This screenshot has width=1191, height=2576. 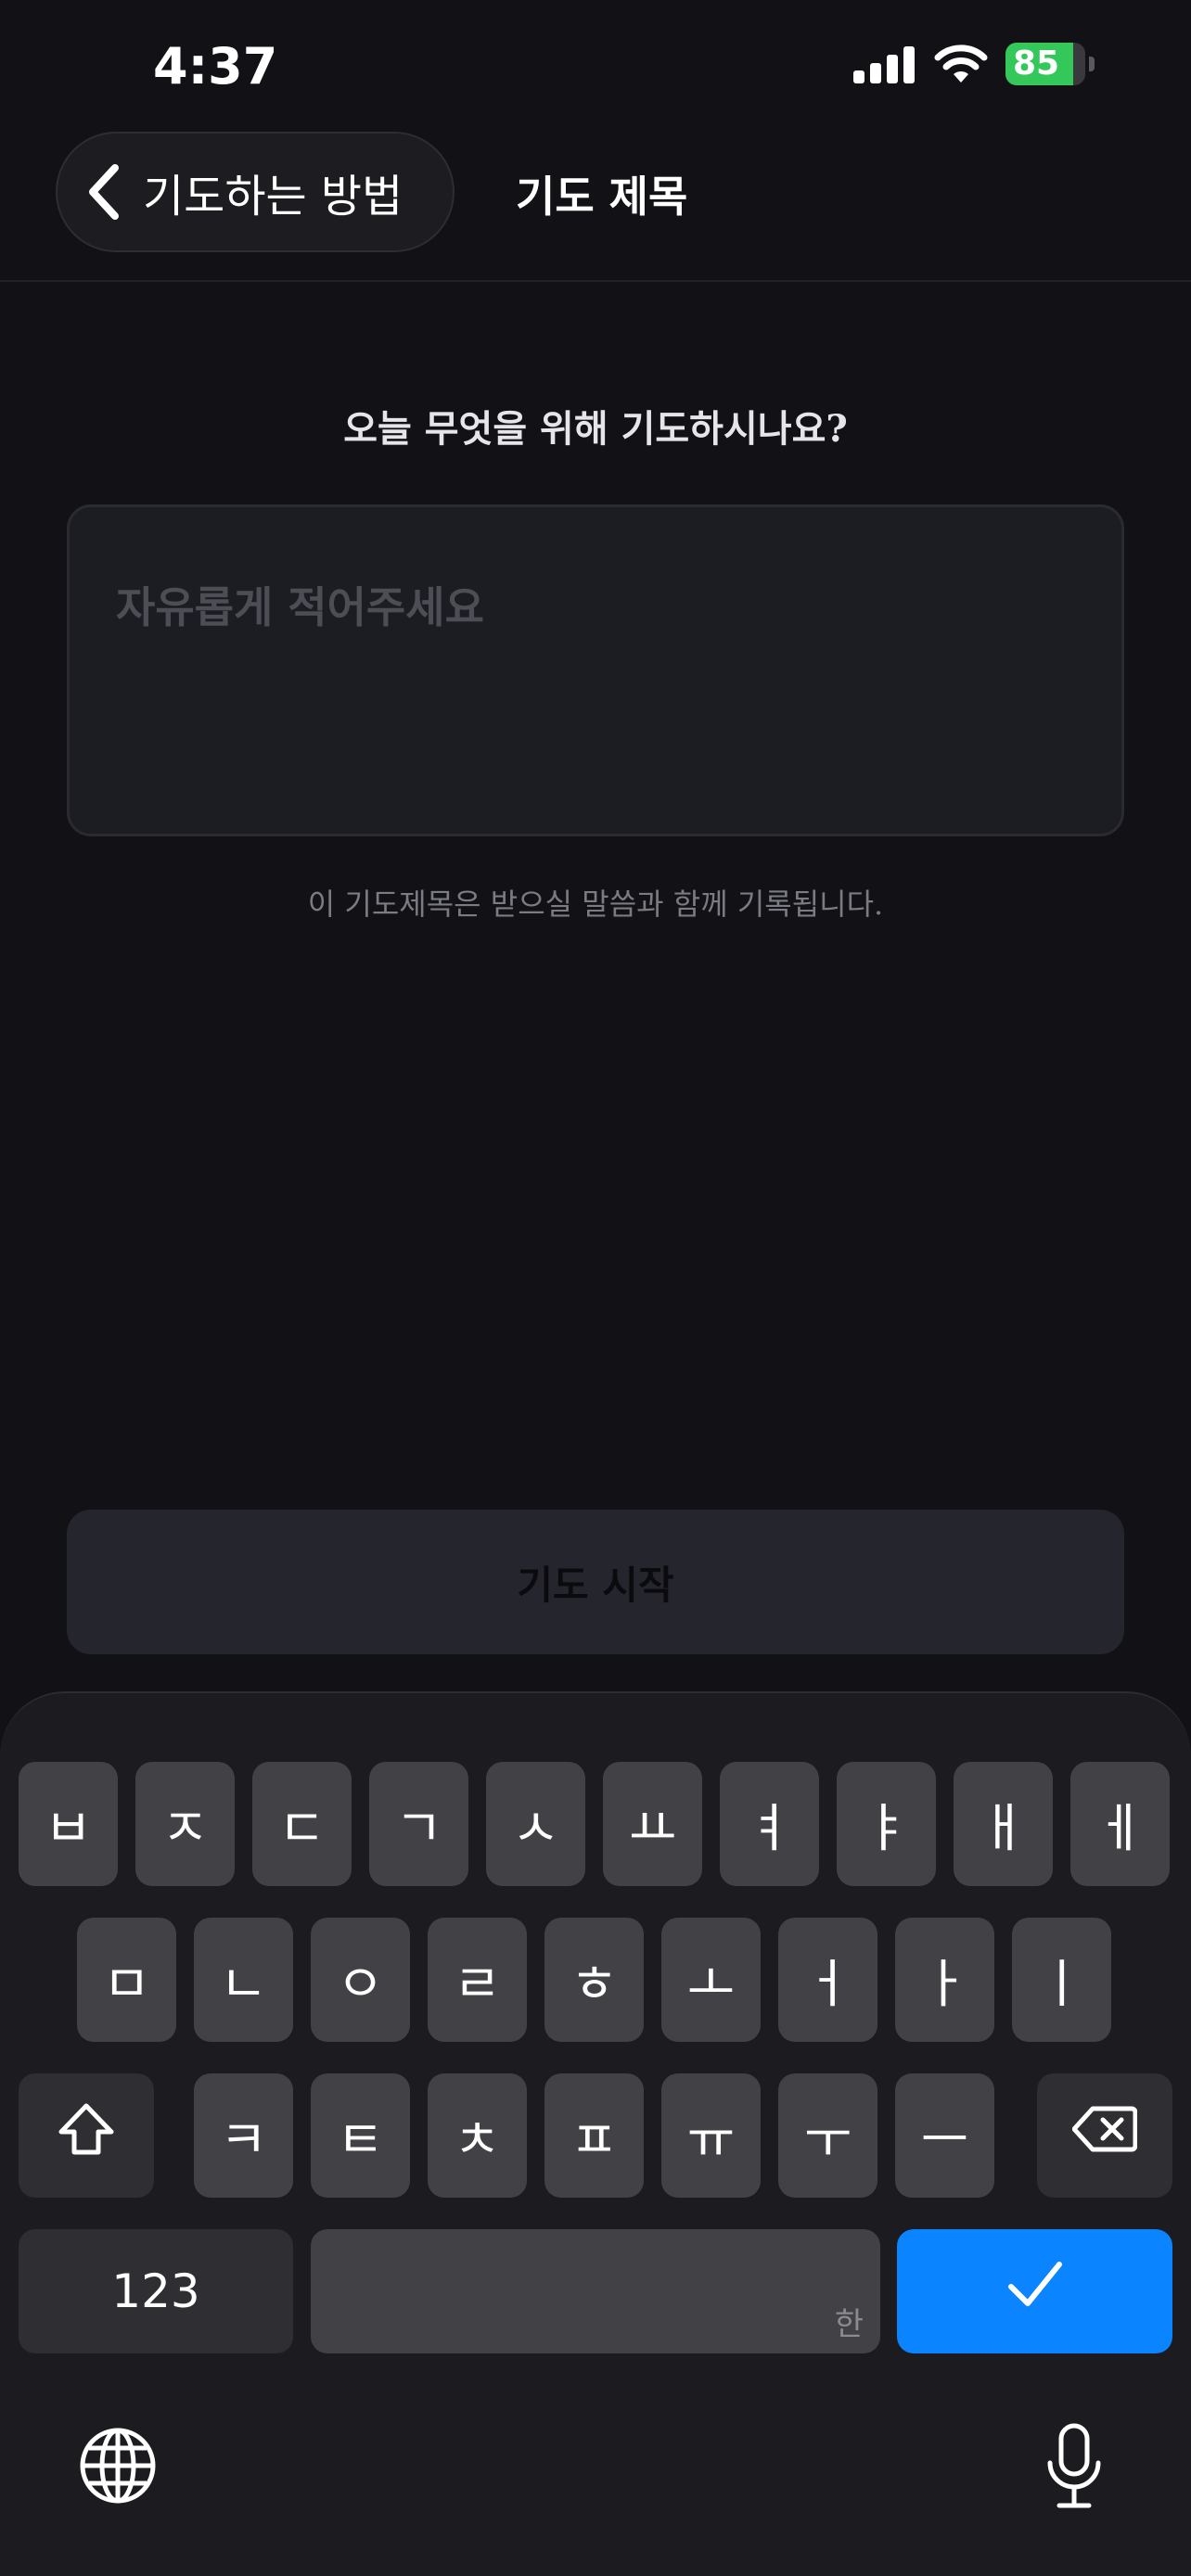 I want to click on numbers-key: 123, so click(x=156, y=2291).